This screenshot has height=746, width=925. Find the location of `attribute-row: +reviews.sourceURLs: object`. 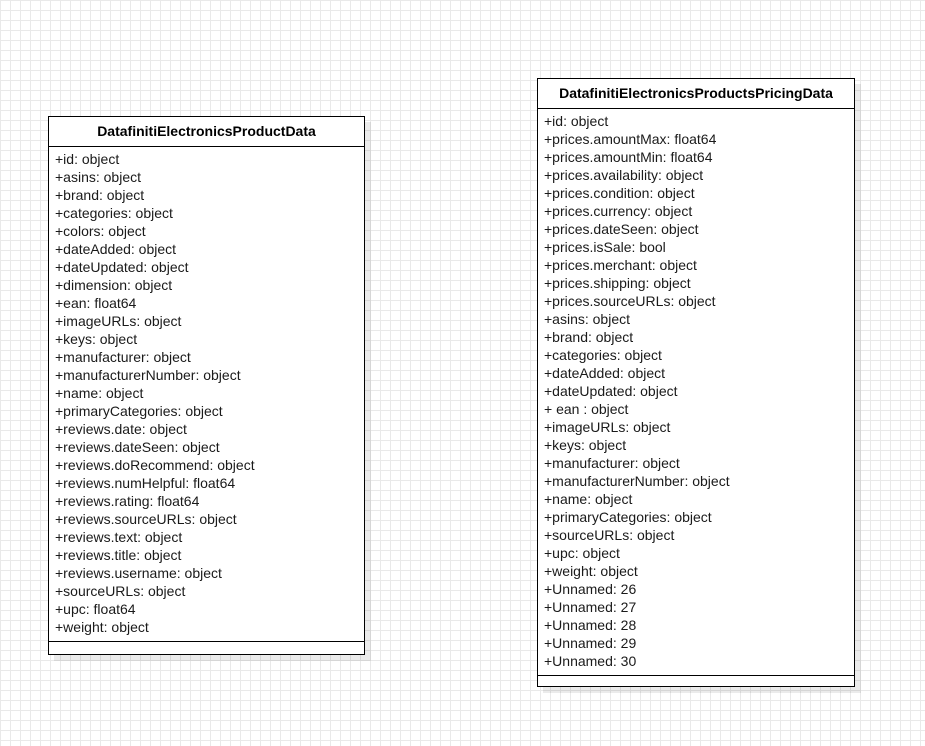

attribute-row: +reviews.sourceURLs: object is located at coordinates (146, 519).